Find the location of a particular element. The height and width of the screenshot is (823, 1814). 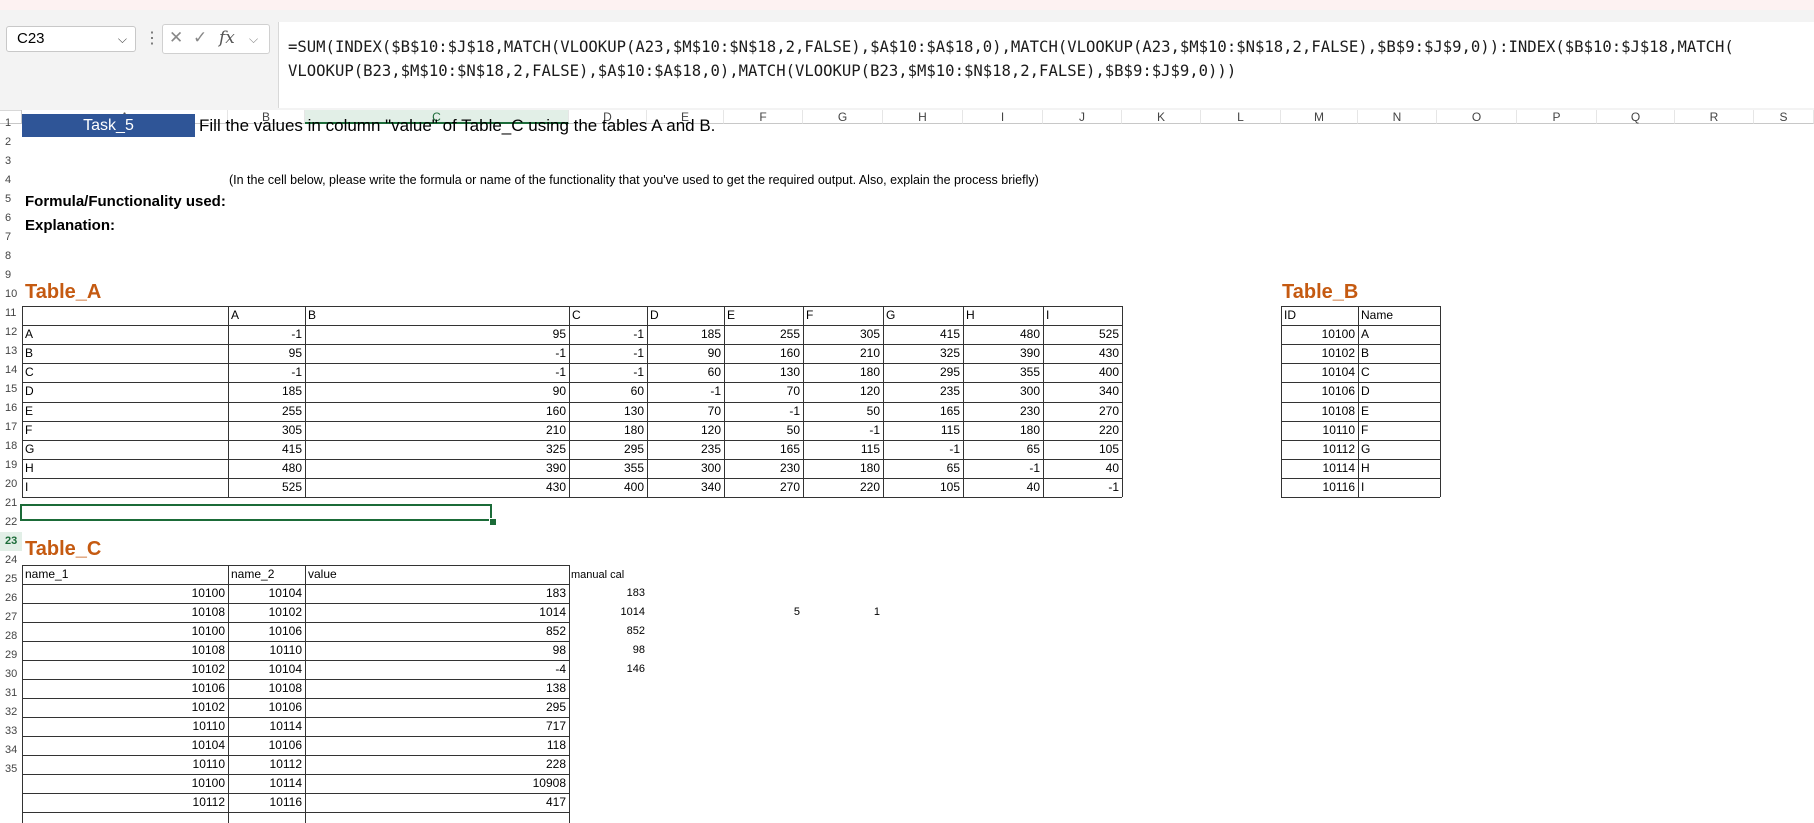

row-header-27: 27 is located at coordinates (11, 617).